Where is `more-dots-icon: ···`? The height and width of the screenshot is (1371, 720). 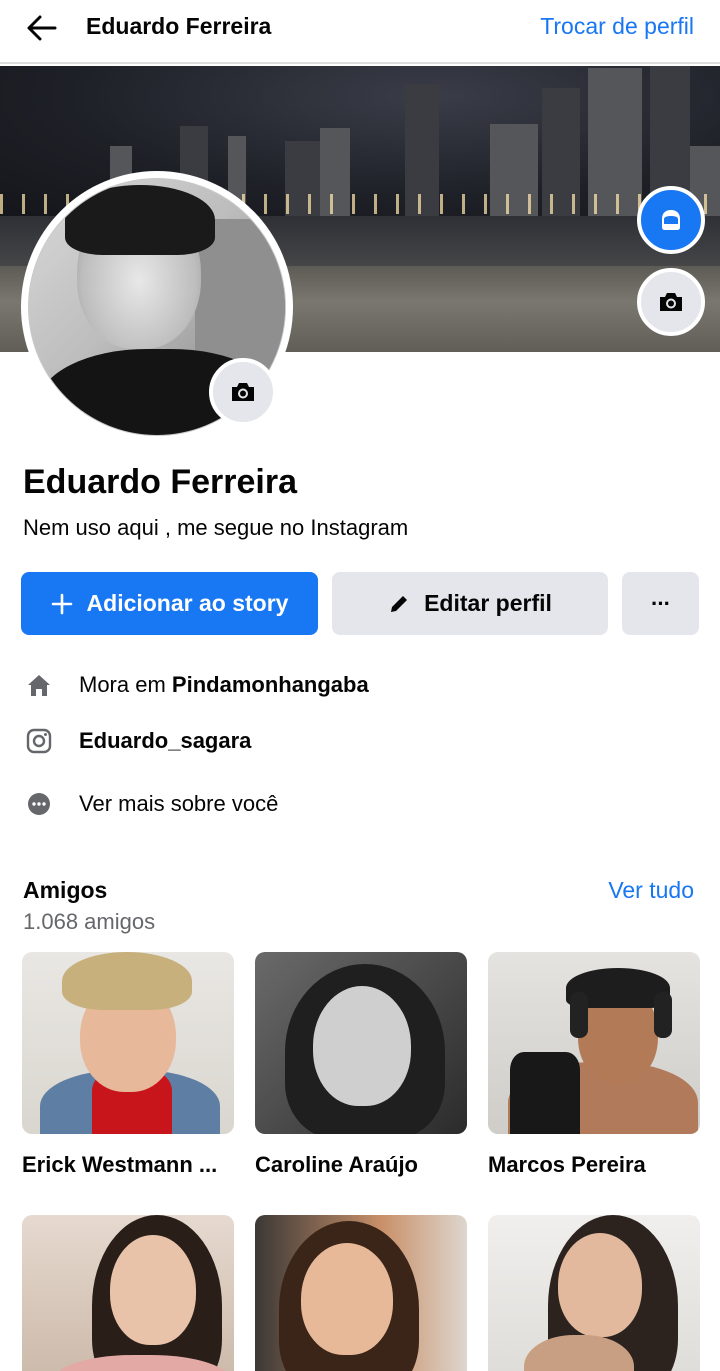
more-dots-icon: ··· is located at coordinates (661, 603).